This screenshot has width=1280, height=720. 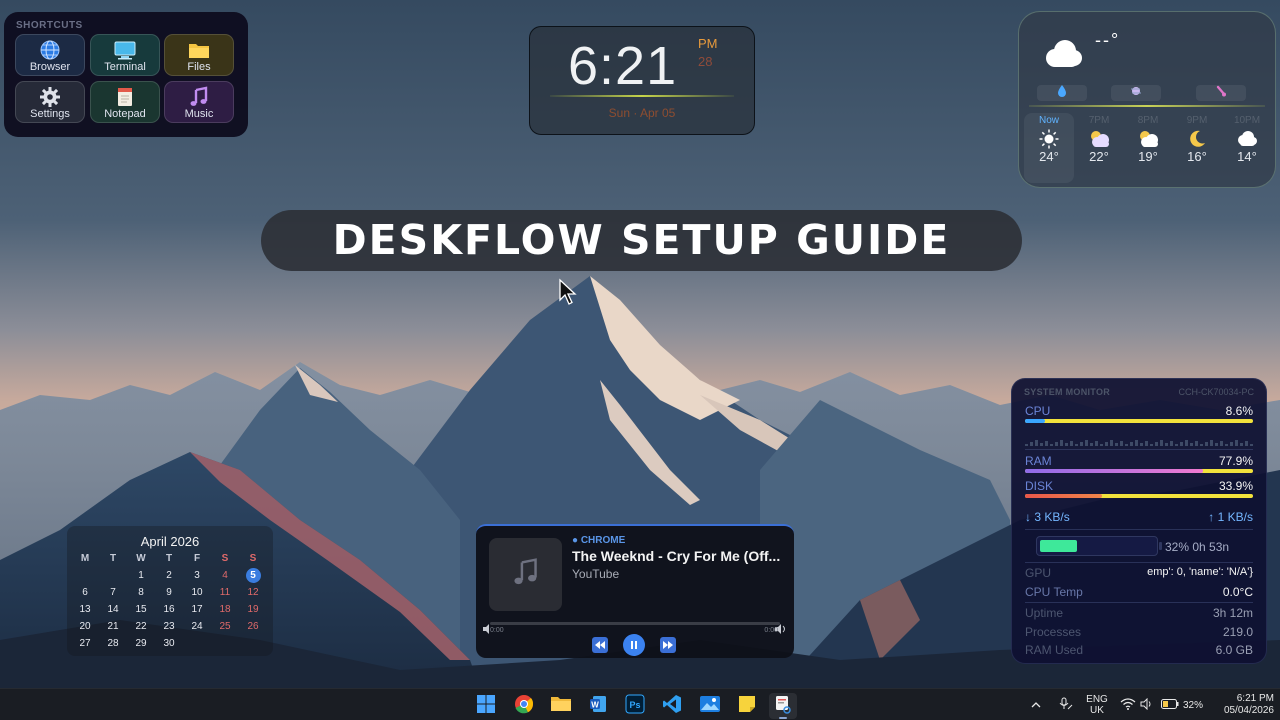 What do you see at coordinates (225, 609) in the screenshot?
I see `calendar-day: 18` at bounding box center [225, 609].